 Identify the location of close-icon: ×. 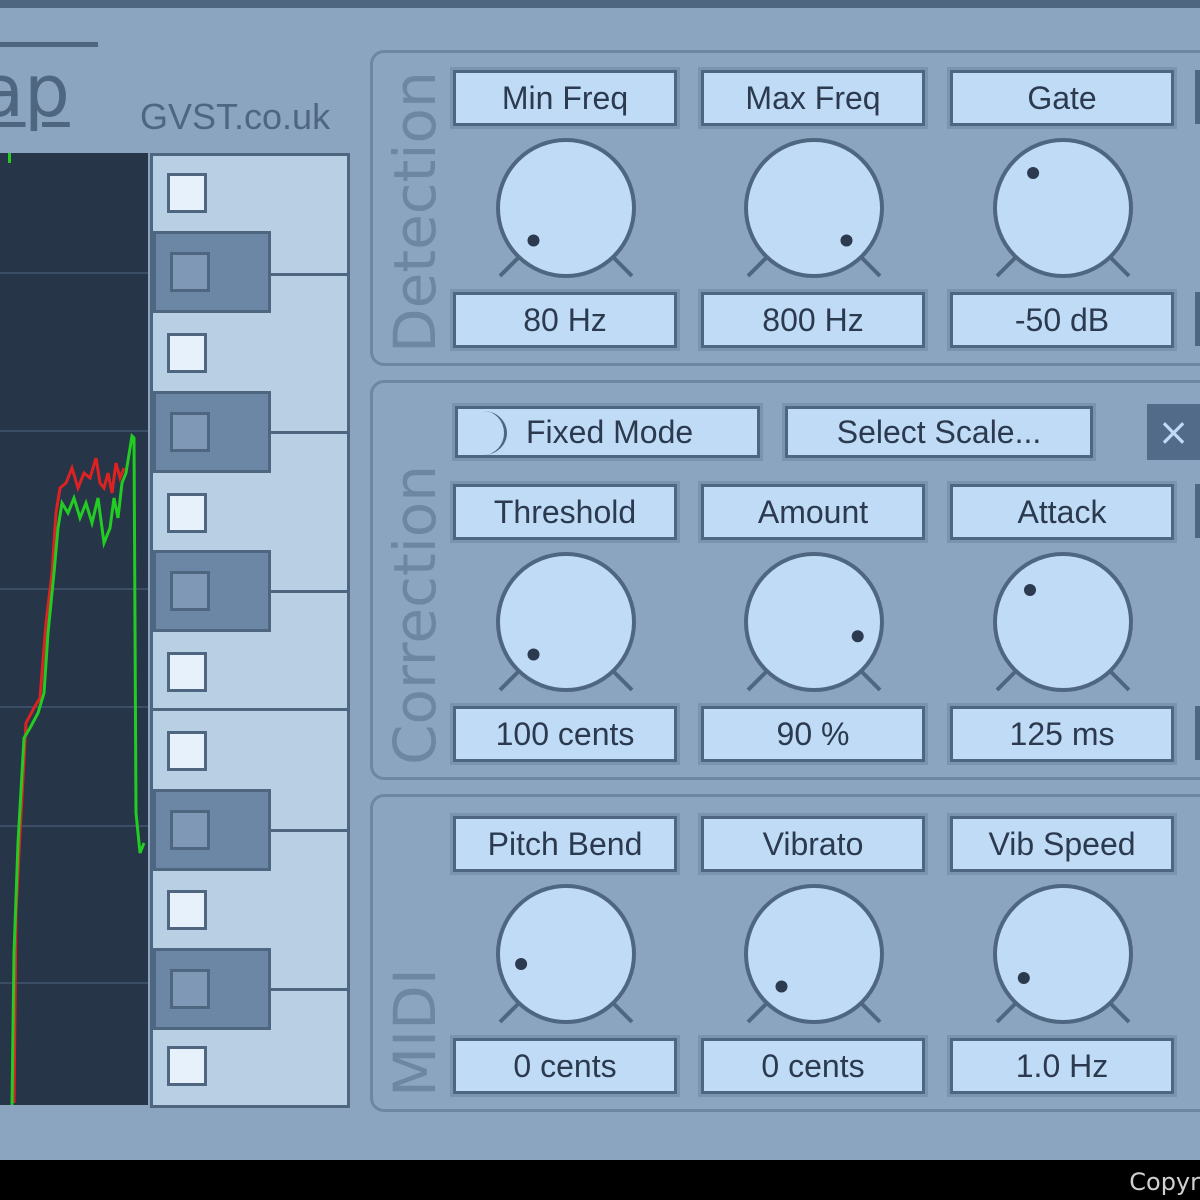
(1173, 432).